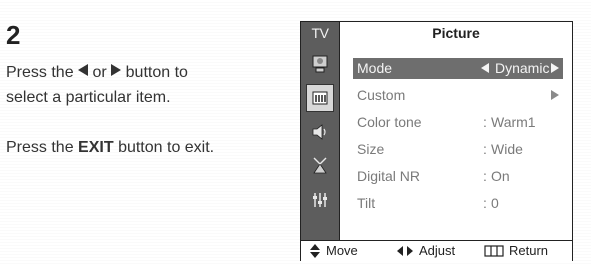 The width and height of the screenshot is (591, 264). I want to click on menu-return-icon, so click(494, 251).